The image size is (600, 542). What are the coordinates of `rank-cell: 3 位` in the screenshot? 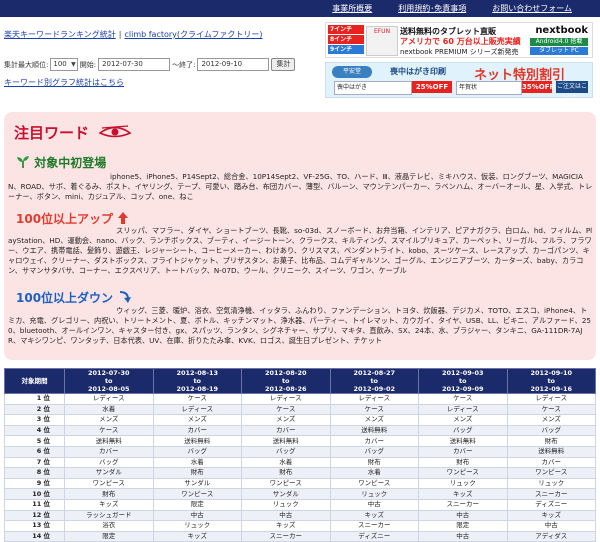 It's located at (34, 420).